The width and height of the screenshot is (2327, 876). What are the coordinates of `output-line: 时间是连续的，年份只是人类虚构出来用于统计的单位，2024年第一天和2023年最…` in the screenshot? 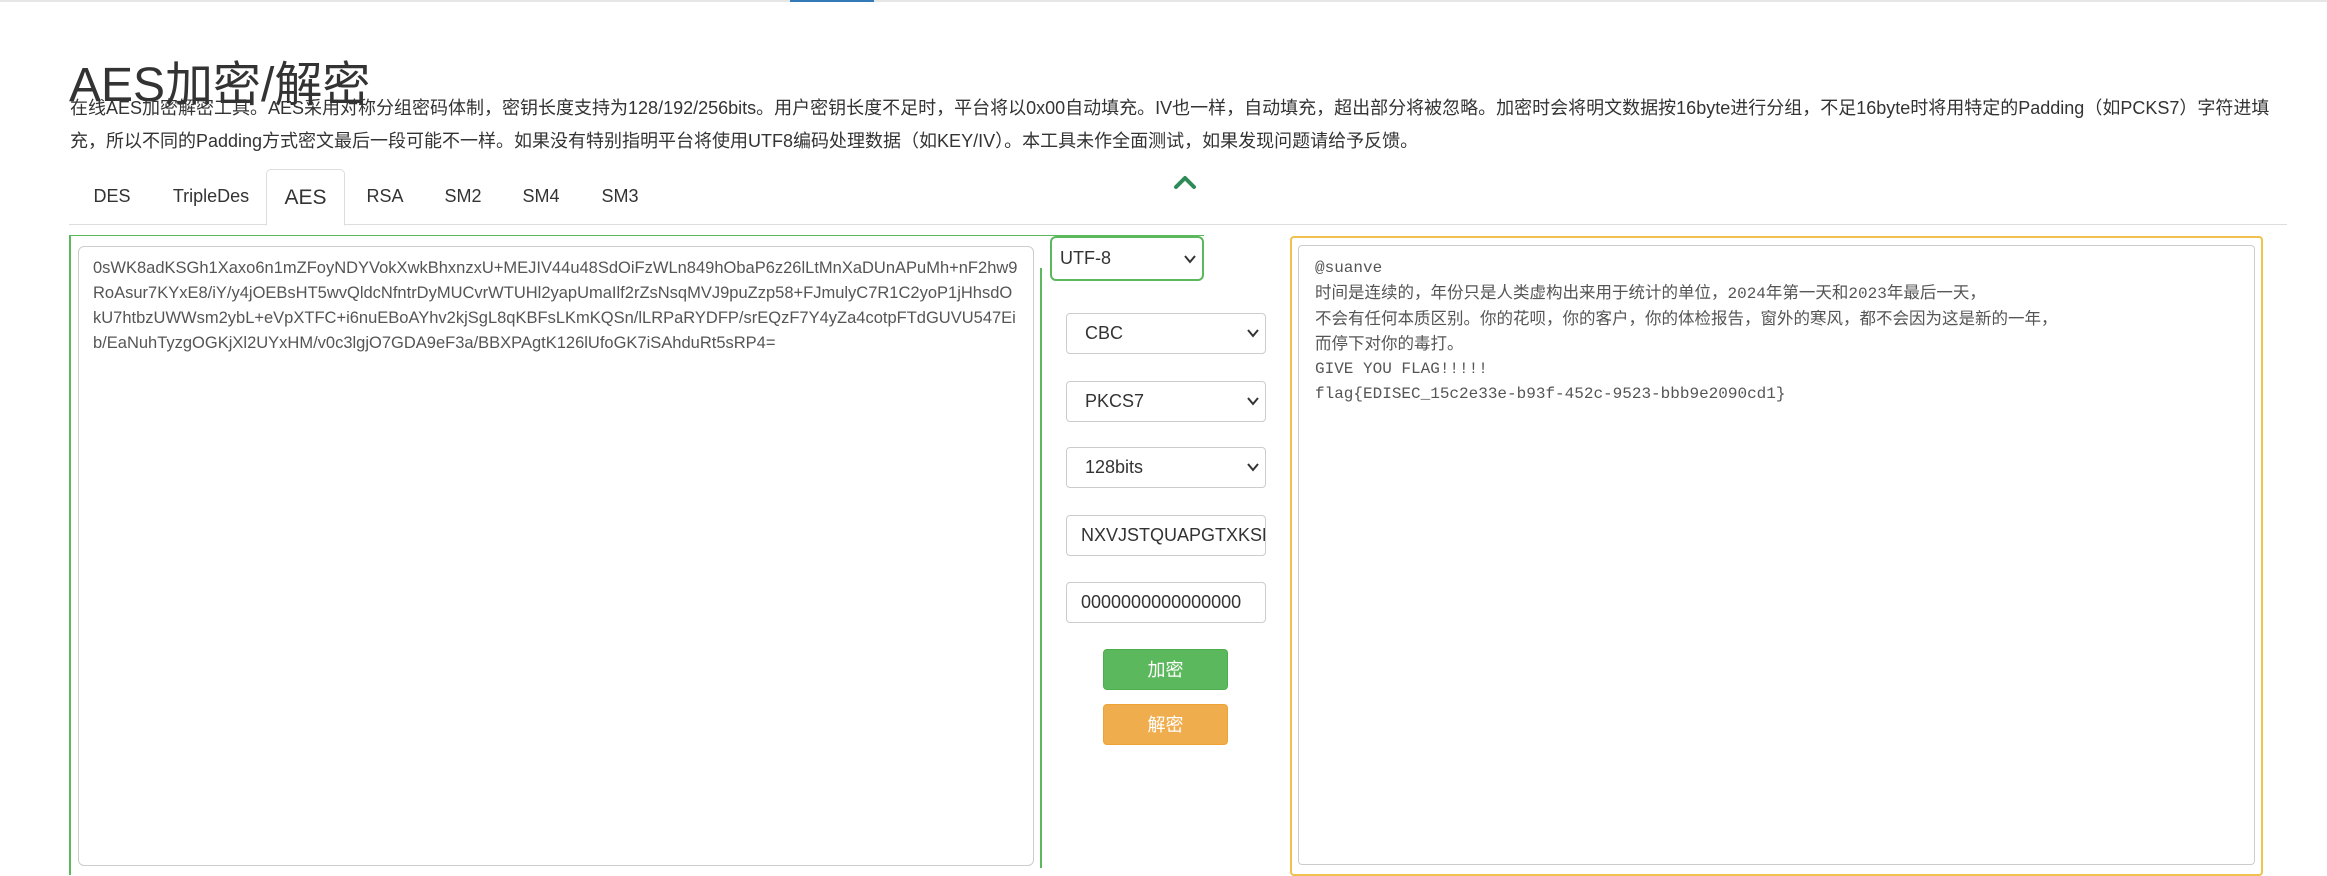 It's located at (1776, 294).